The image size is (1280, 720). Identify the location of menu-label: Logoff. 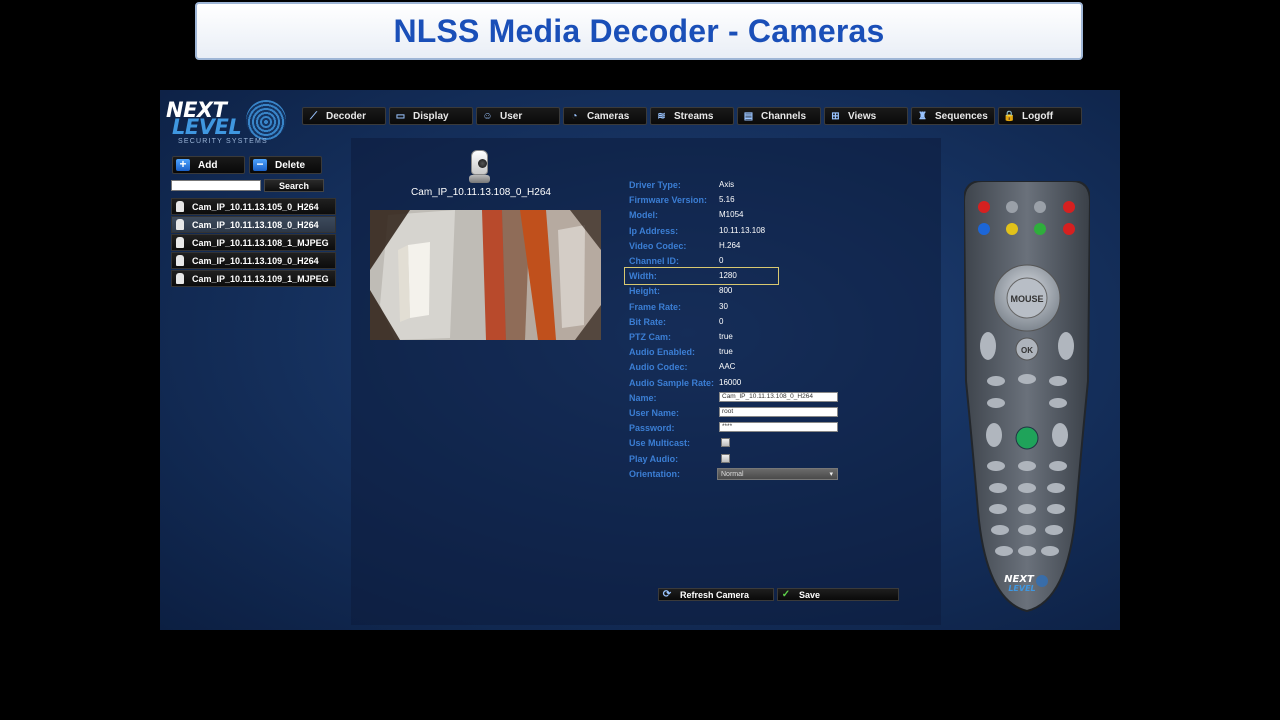
(1038, 116).